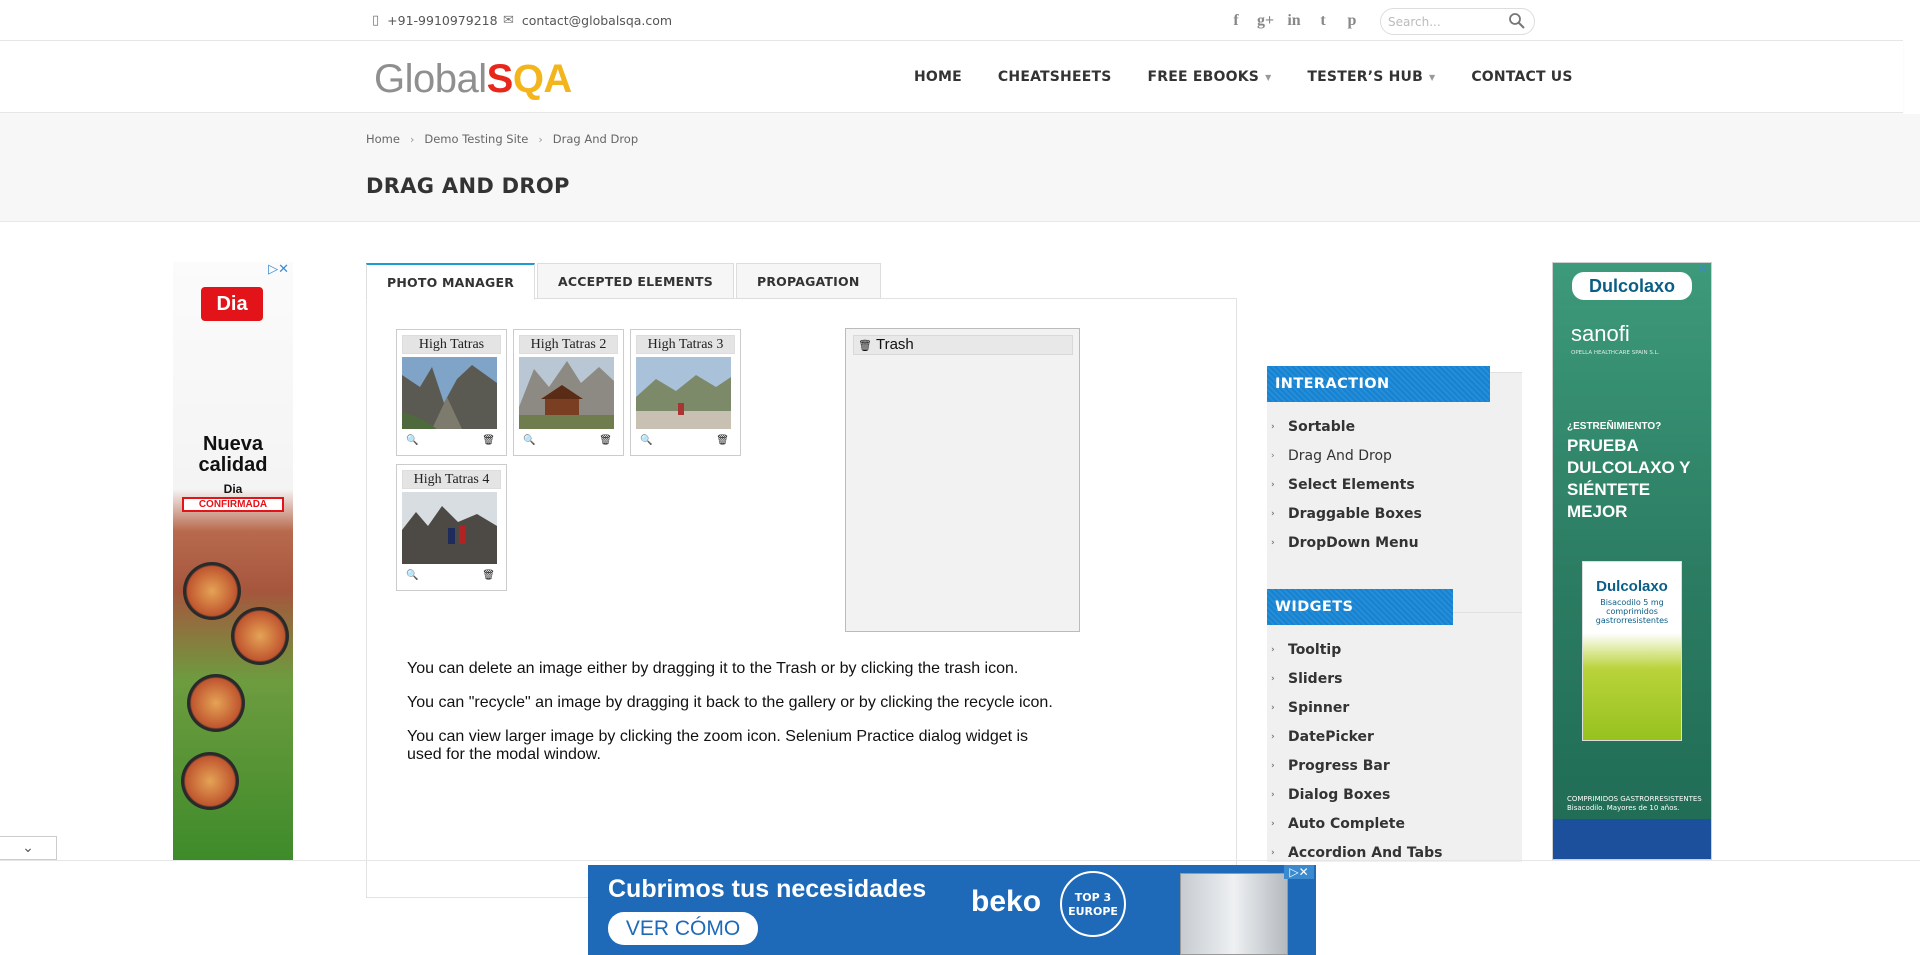 This screenshot has width=1920, height=955. What do you see at coordinates (635, 281) in the screenshot?
I see `tab-accepted-elements: ACCEPTED ELEMENTS` at bounding box center [635, 281].